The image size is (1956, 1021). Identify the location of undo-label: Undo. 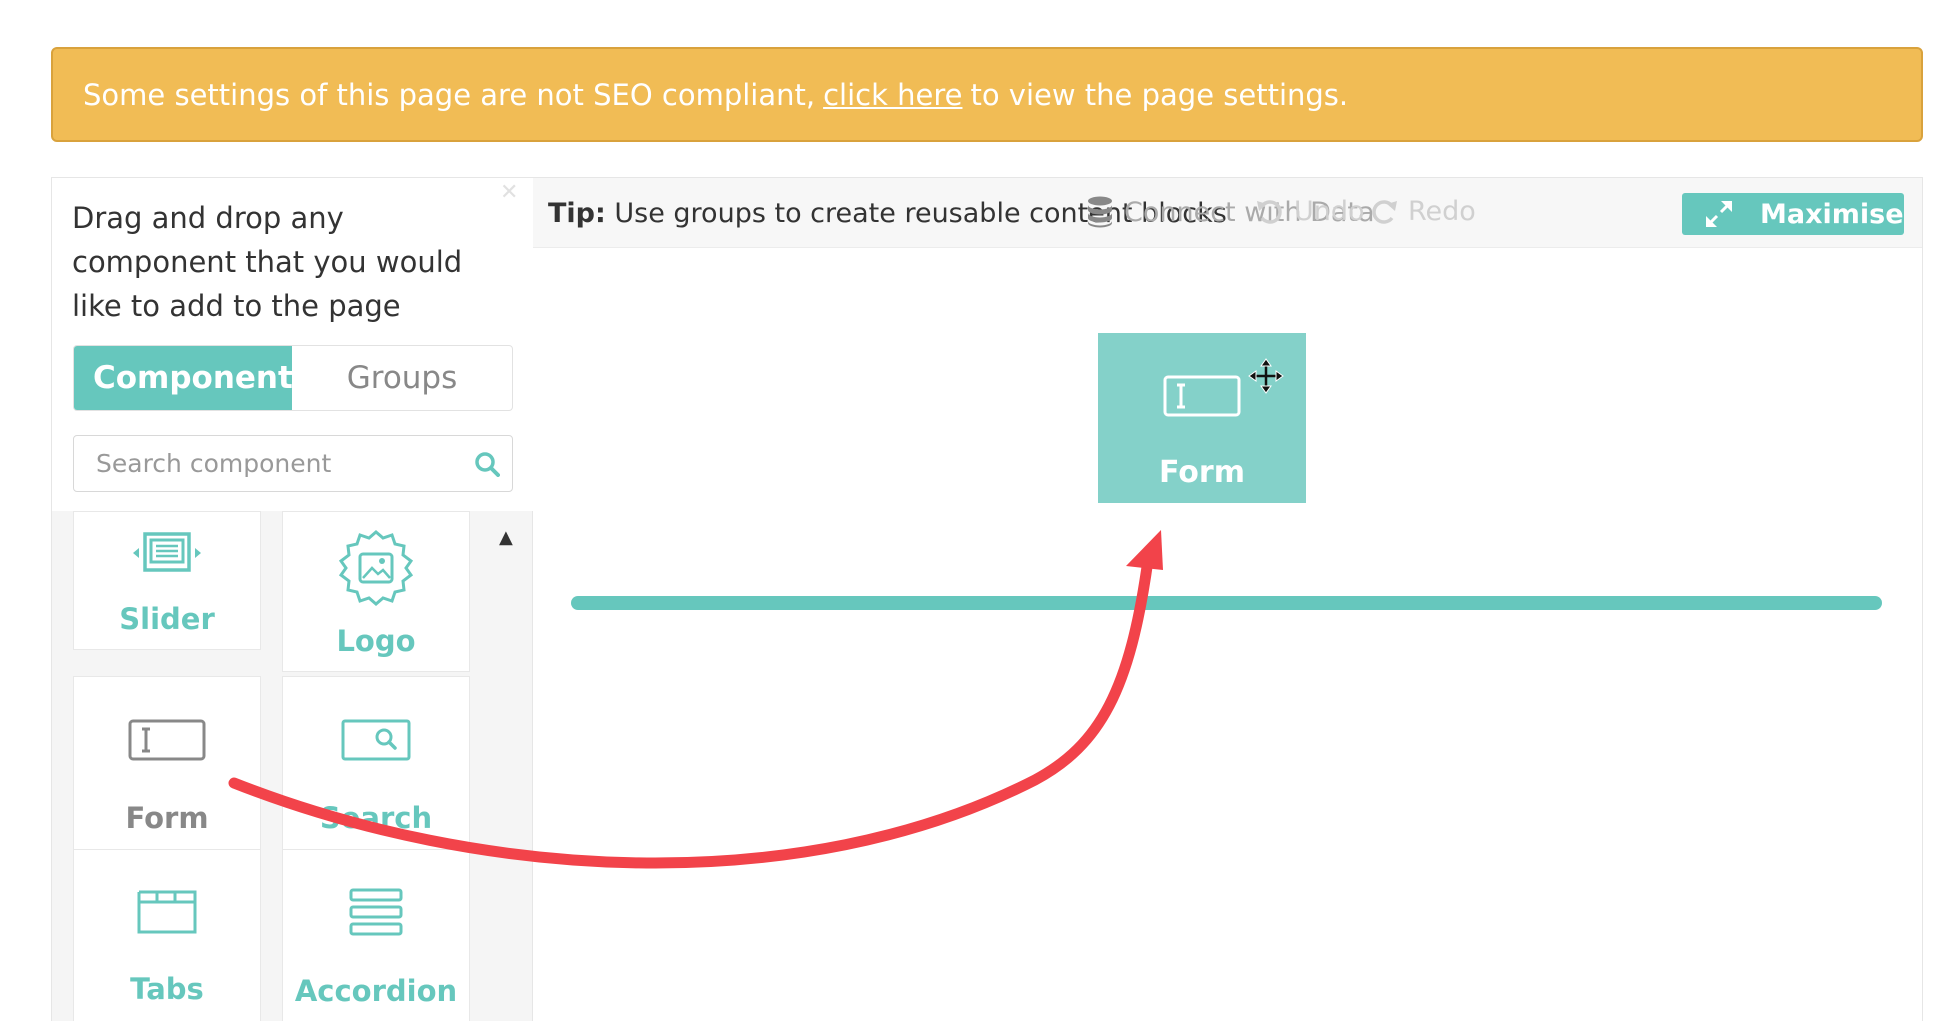
(1329, 211).